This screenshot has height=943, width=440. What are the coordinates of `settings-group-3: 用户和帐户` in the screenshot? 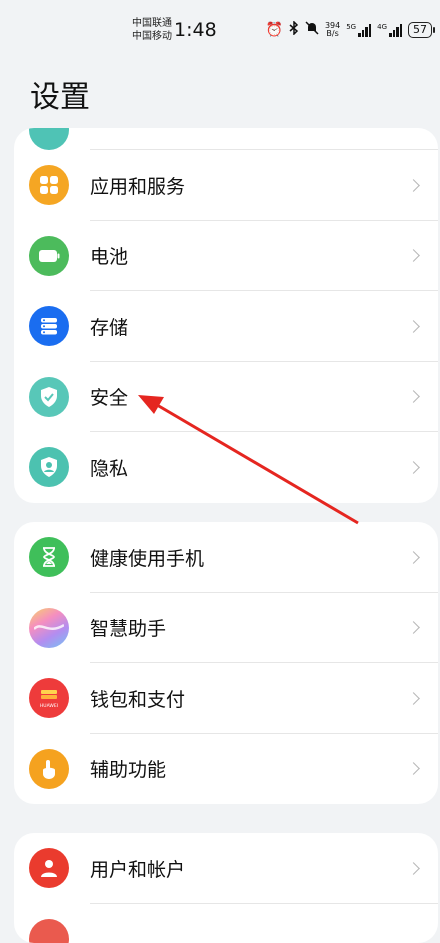 It's located at (226, 888).